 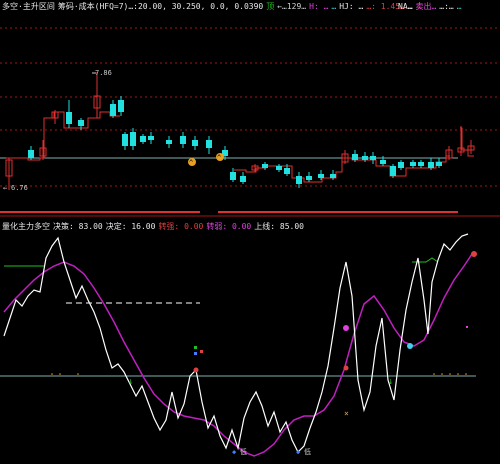 What do you see at coordinates (346, 413) in the screenshot?
I see `signal-cross-icon: ×` at bounding box center [346, 413].